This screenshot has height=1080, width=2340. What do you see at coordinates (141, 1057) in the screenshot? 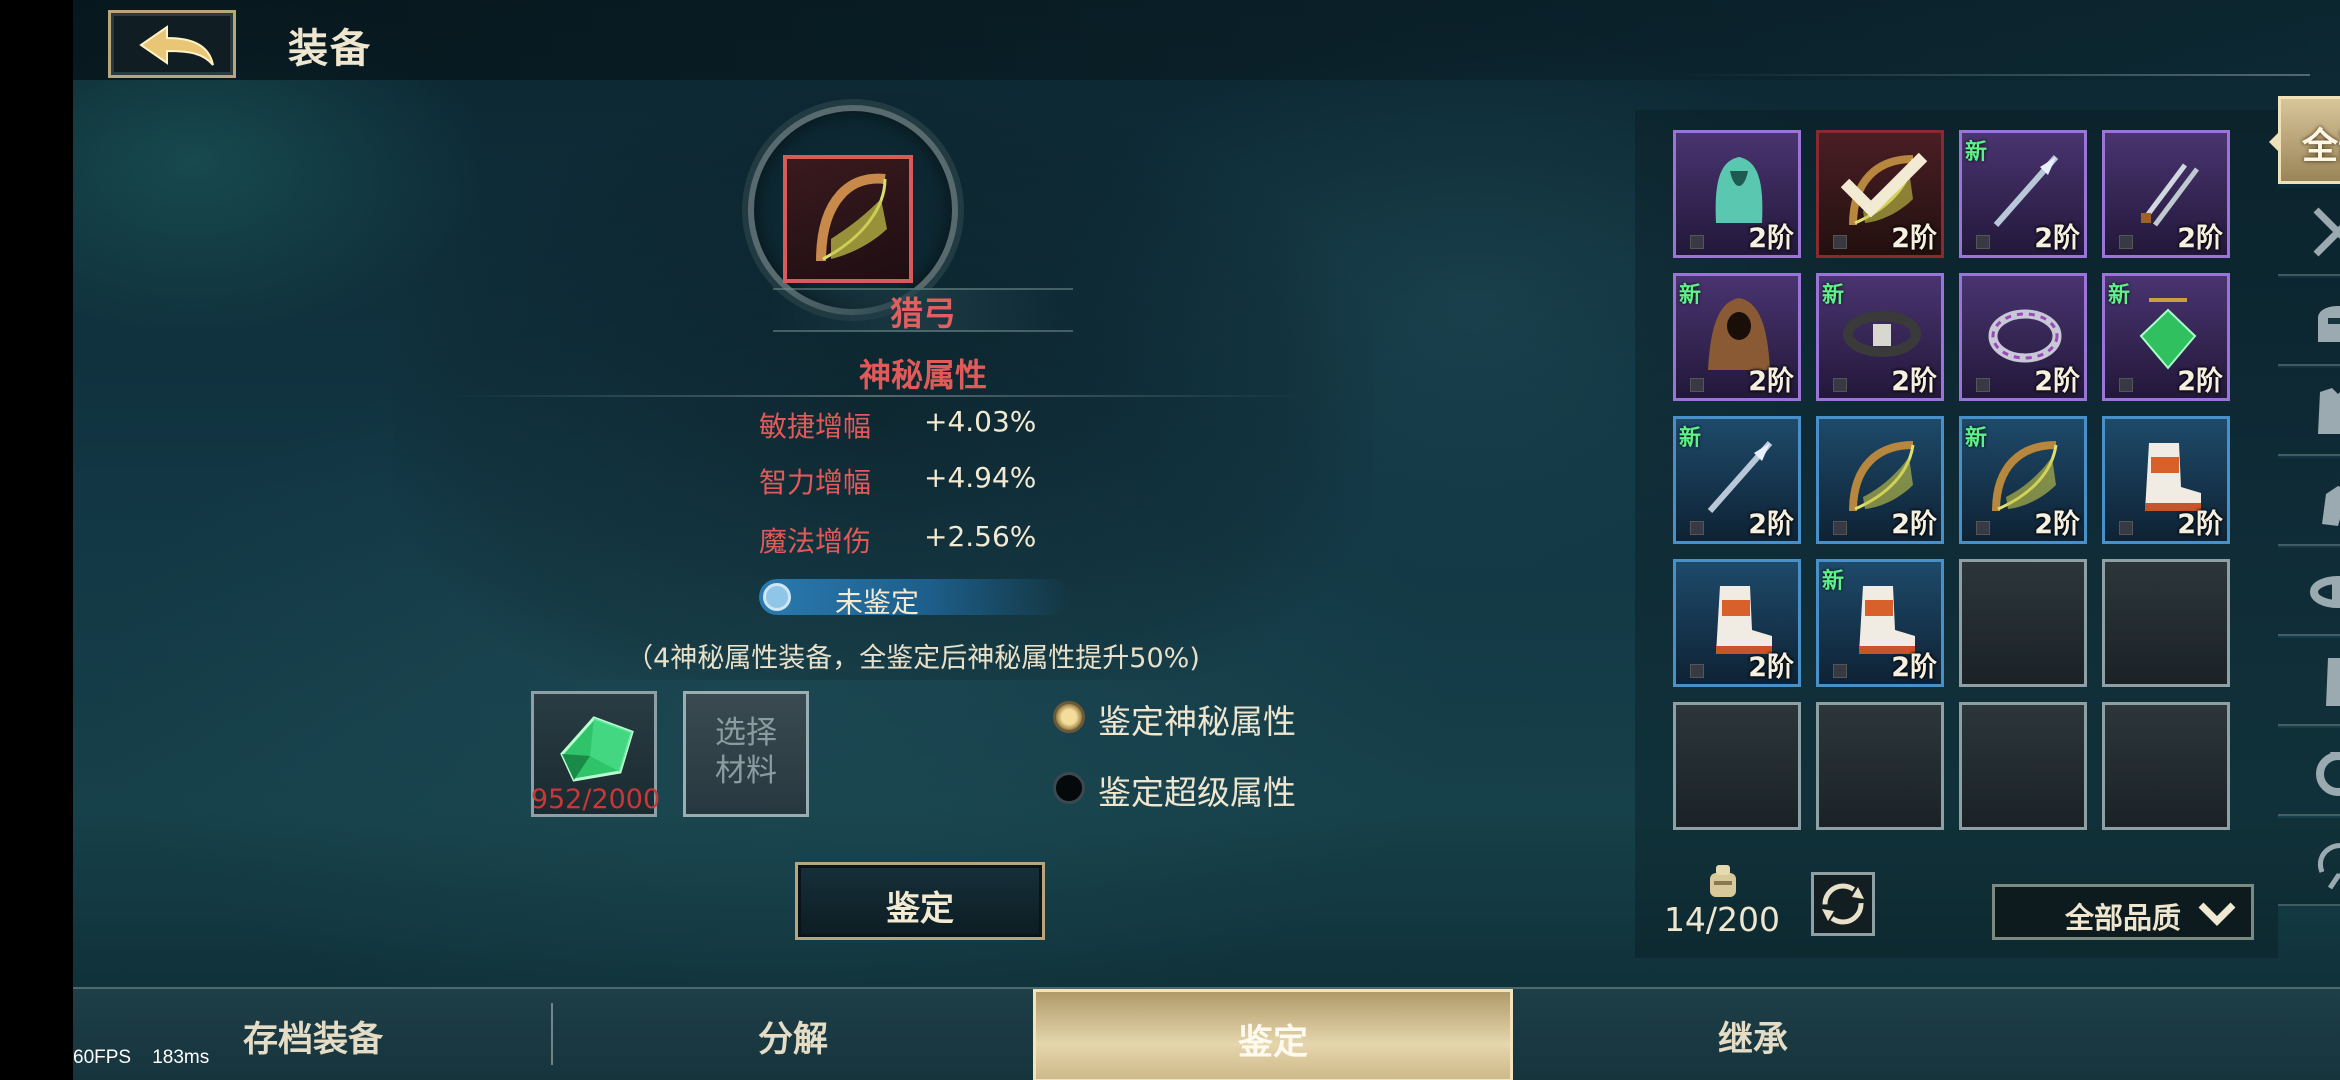
I see `fps-counter: 60FPS 183ms` at bounding box center [141, 1057].